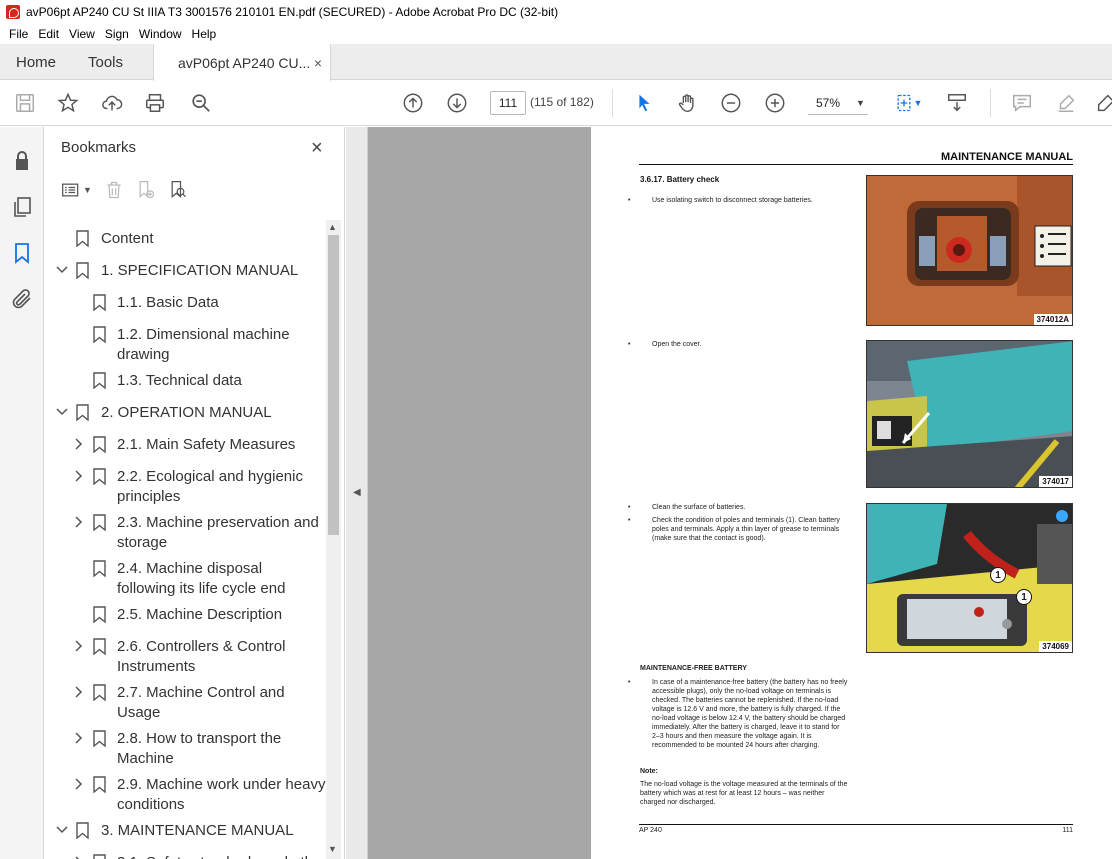 This screenshot has width=1112, height=859. Describe the element at coordinates (22, 161) in the screenshot. I see `lock-icon` at that location.